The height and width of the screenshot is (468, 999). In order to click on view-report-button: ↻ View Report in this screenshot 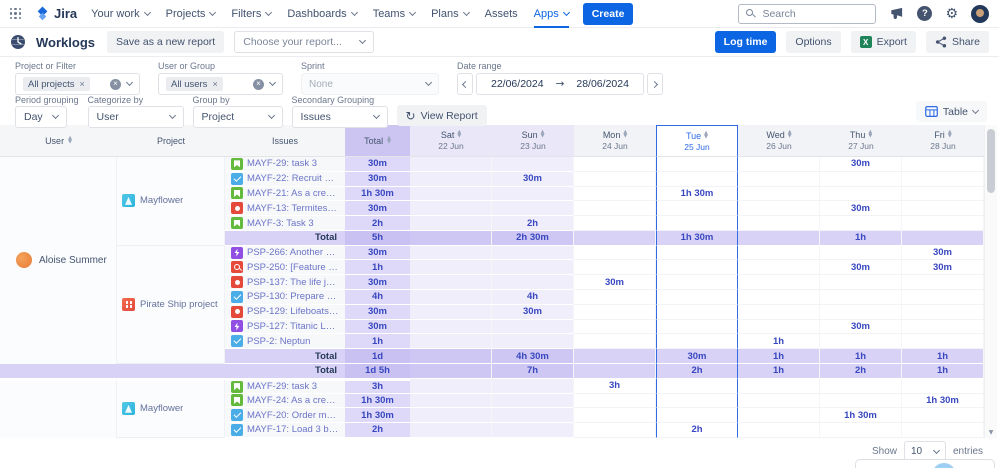, I will do `click(441, 115)`.